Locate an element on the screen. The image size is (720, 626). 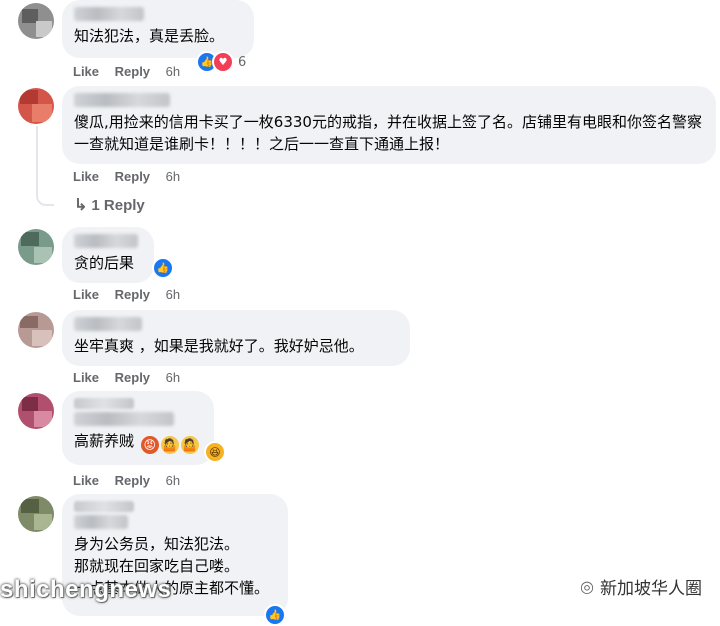
laughing-reaction: 😆 is located at coordinates (215, 452).